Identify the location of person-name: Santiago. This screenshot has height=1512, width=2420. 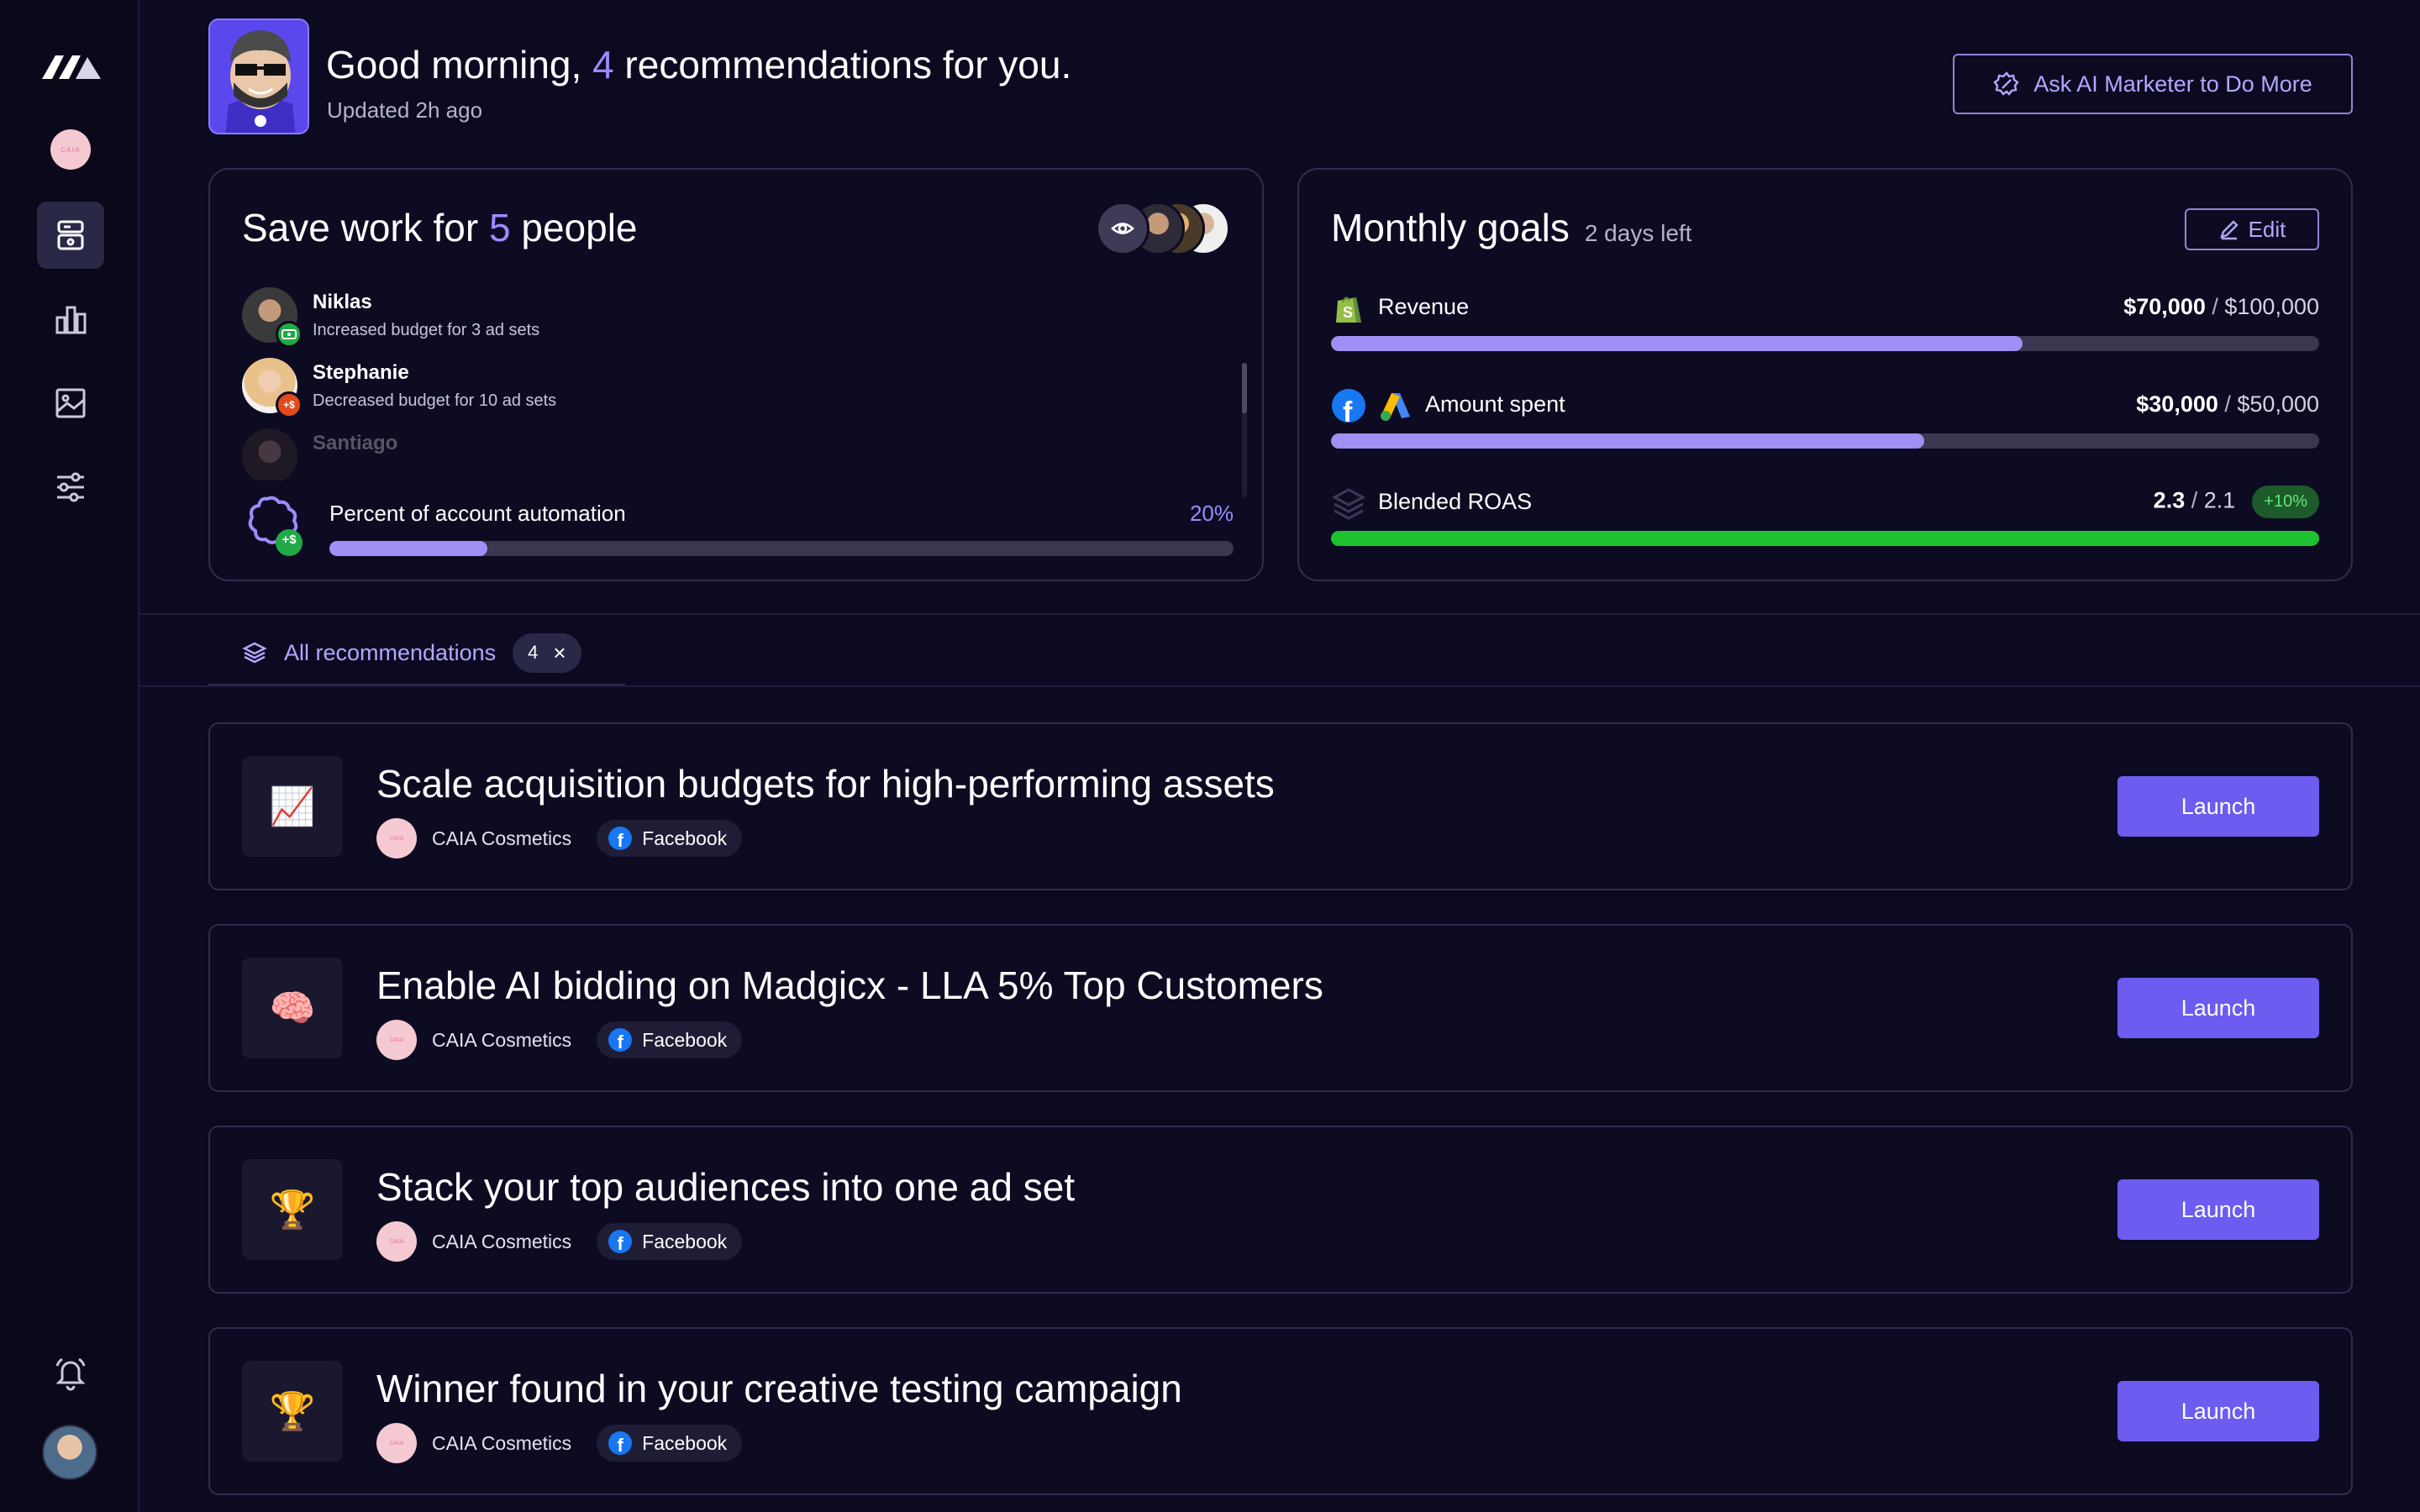
(355, 443).